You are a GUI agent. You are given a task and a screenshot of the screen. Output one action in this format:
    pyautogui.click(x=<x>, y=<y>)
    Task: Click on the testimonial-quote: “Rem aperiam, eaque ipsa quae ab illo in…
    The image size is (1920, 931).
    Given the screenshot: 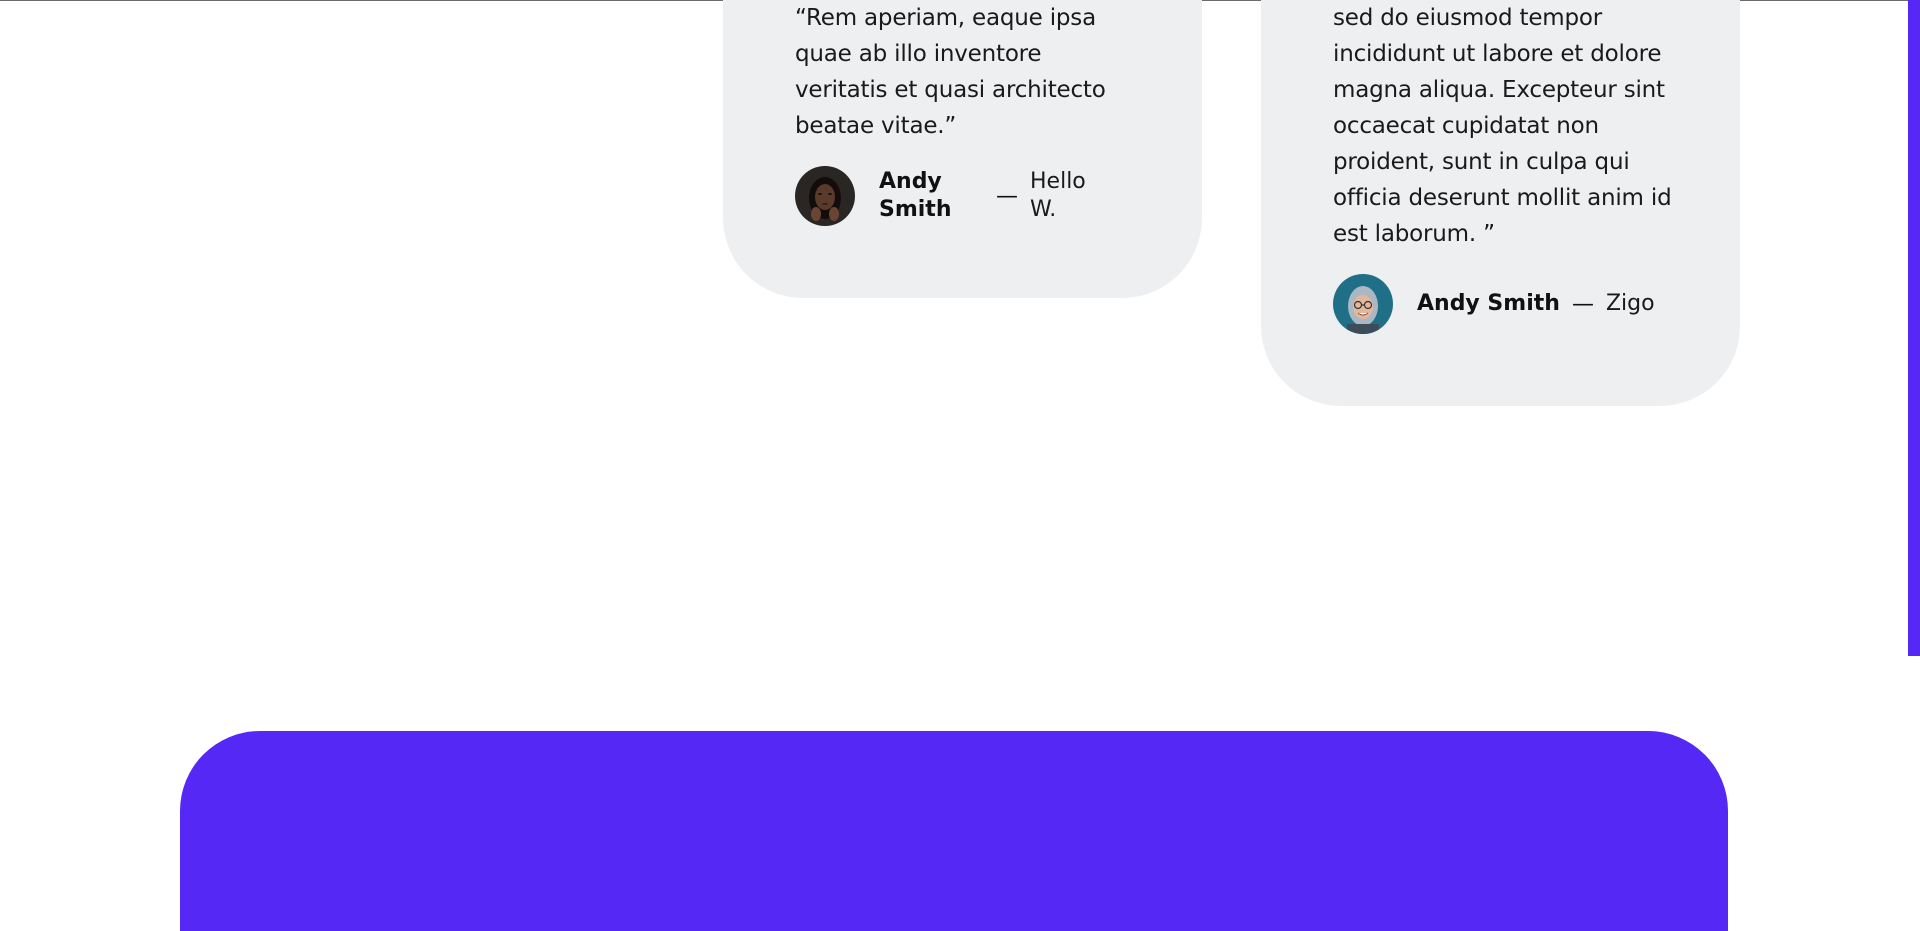 What is the action you would take?
    pyautogui.click(x=950, y=72)
    